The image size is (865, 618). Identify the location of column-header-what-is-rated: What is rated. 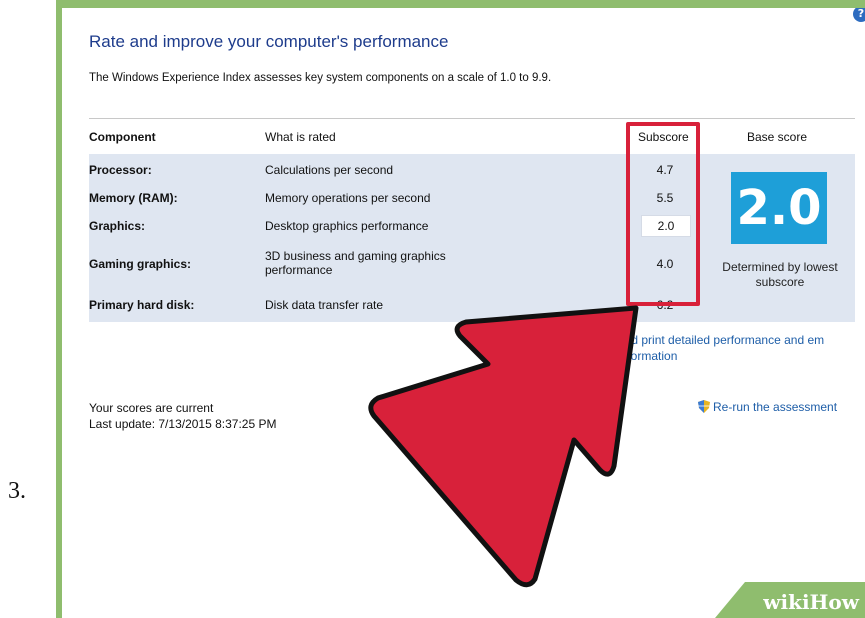
(300, 137).